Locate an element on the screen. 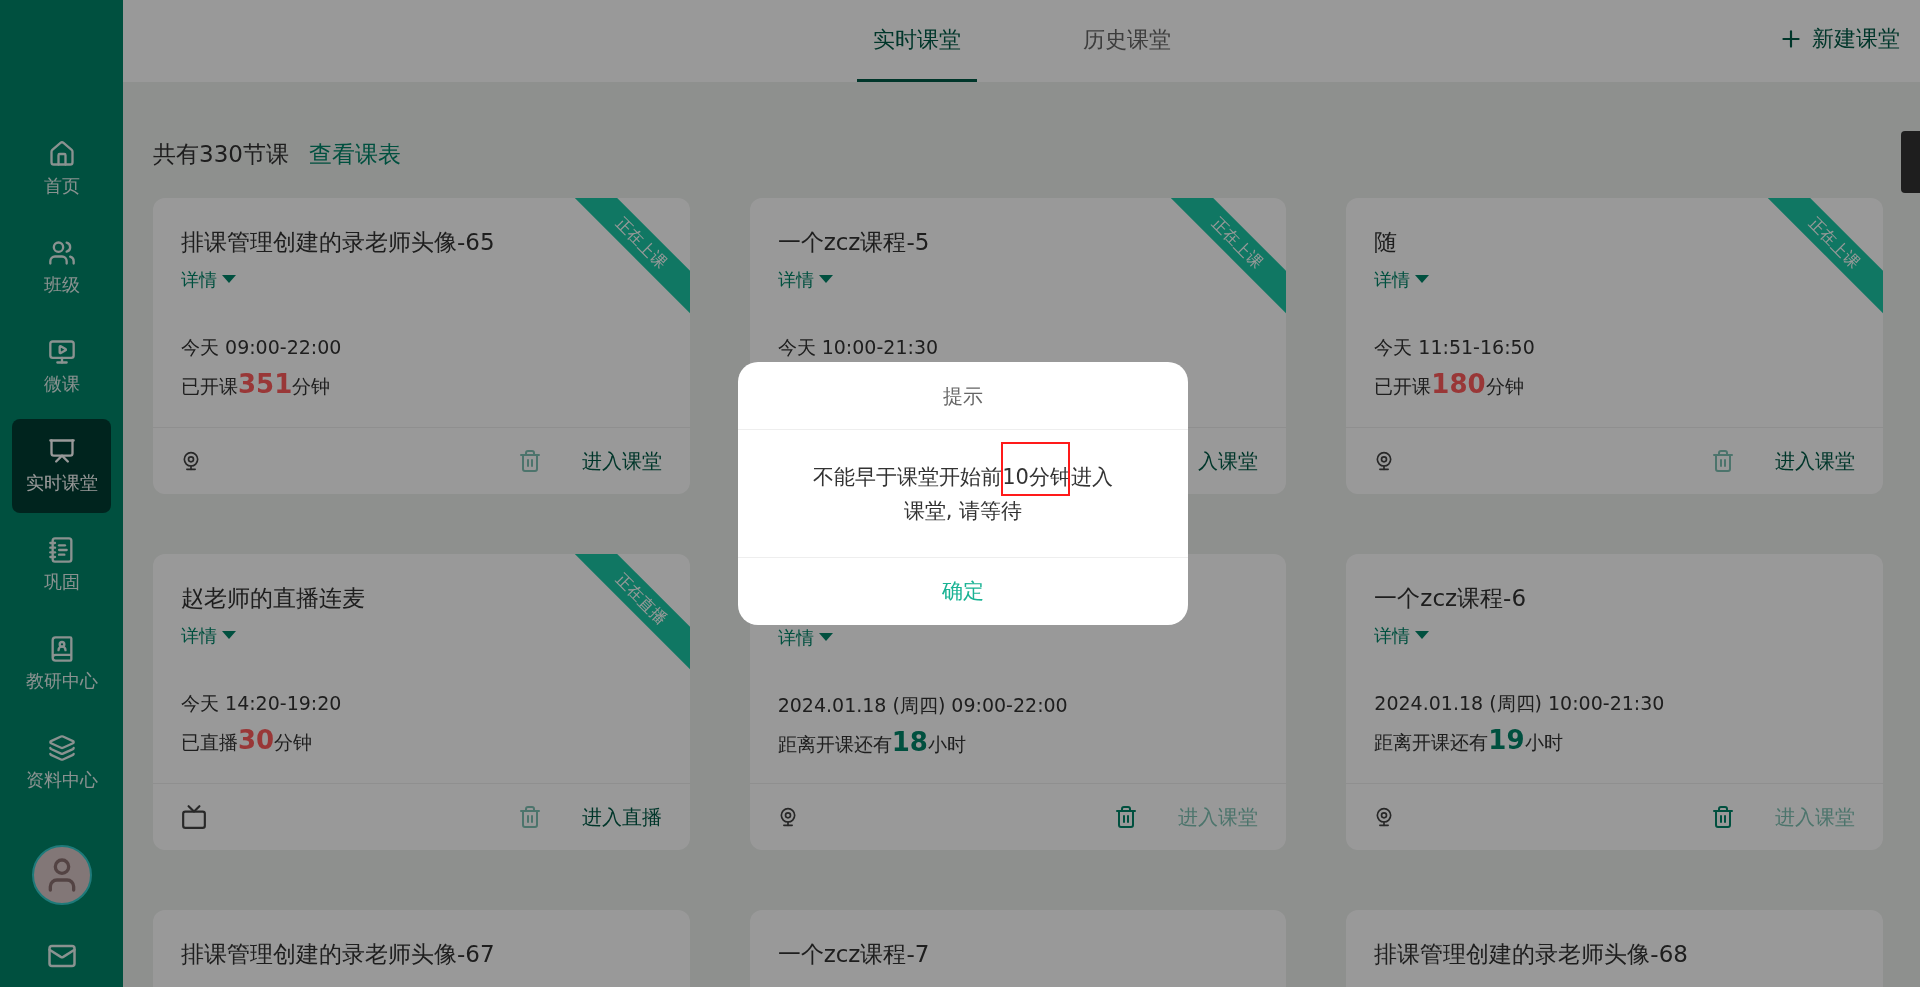  new-class-button: 新建课堂 is located at coordinates (1839, 38).